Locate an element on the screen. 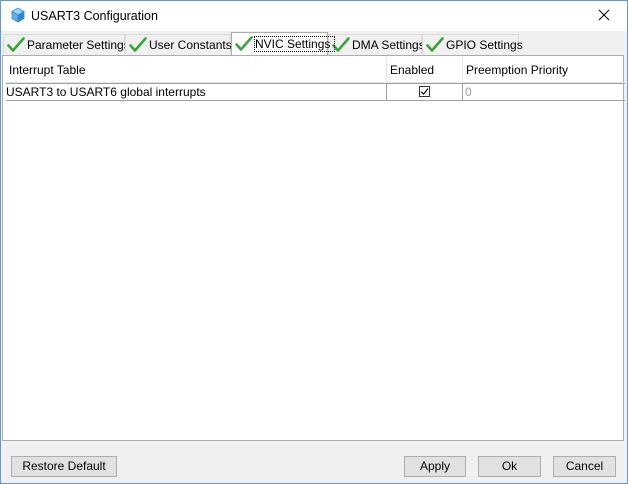 This screenshot has width=628, height=484. tab-parameter-settings: Parameter Settings is located at coordinates (66, 44).